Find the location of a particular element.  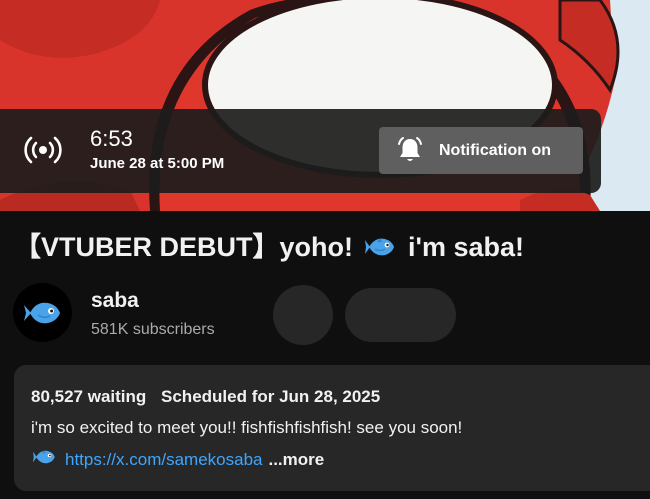

description-link-row: https://x.com/samekosaba ...more is located at coordinates (178, 459).